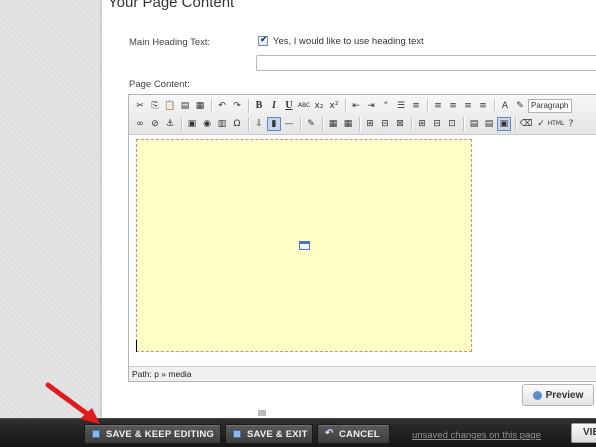 This screenshot has width=596, height=447. I want to click on unlink-icon: ⊘, so click(155, 124).